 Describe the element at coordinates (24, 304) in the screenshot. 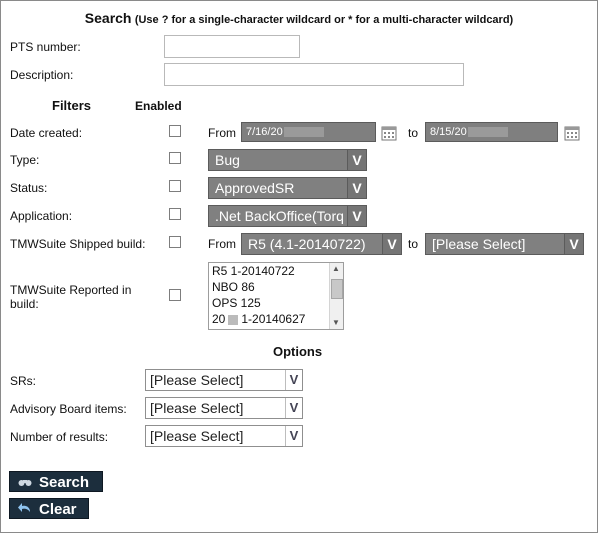

I see `reported-build-label-line2: build:` at that location.